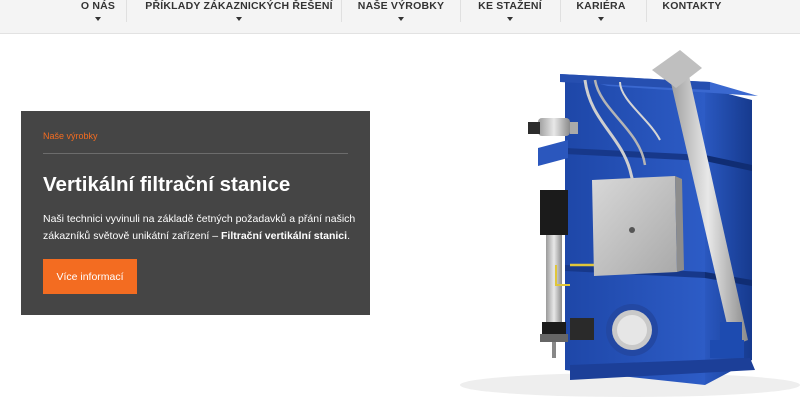 Image resolution: width=800 pixels, height=400 pixels. I want to click on nav-item-label: PŘÍKLADY ZÁKAZNICKÝCH ŘEŠENÍ, so click(239, 6).